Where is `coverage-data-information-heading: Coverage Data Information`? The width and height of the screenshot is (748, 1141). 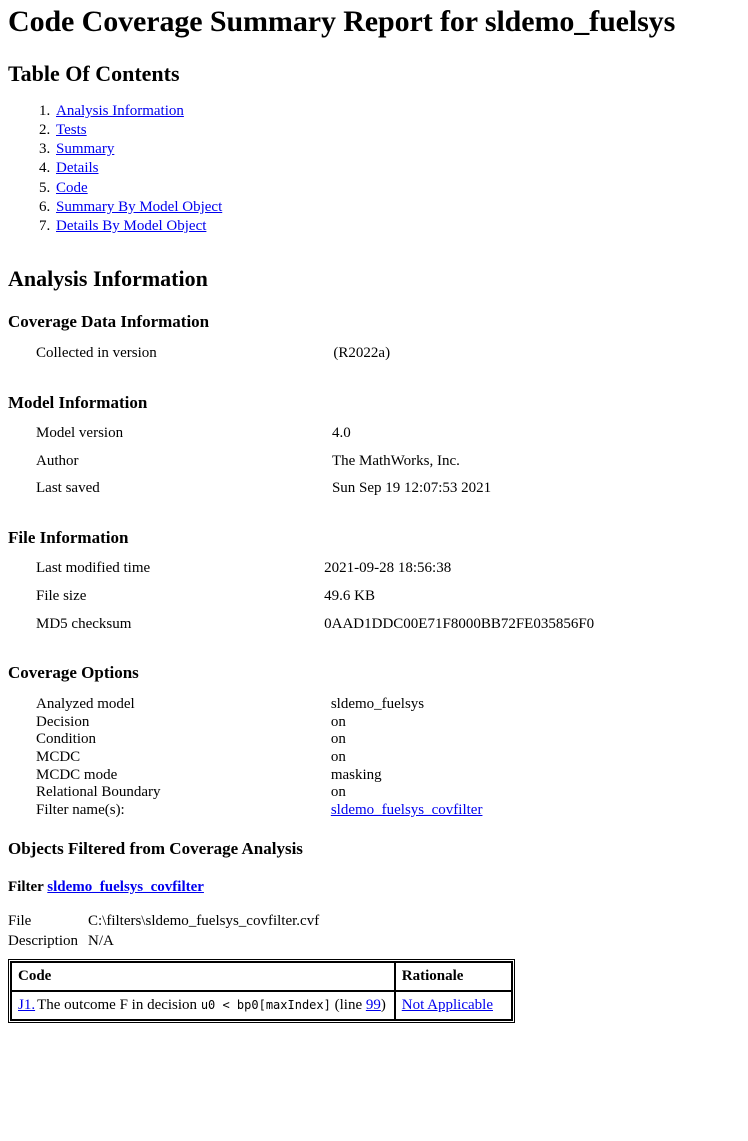
coverage-data-information-heading: Coverage Data Information is located at coordinates (109, 322).